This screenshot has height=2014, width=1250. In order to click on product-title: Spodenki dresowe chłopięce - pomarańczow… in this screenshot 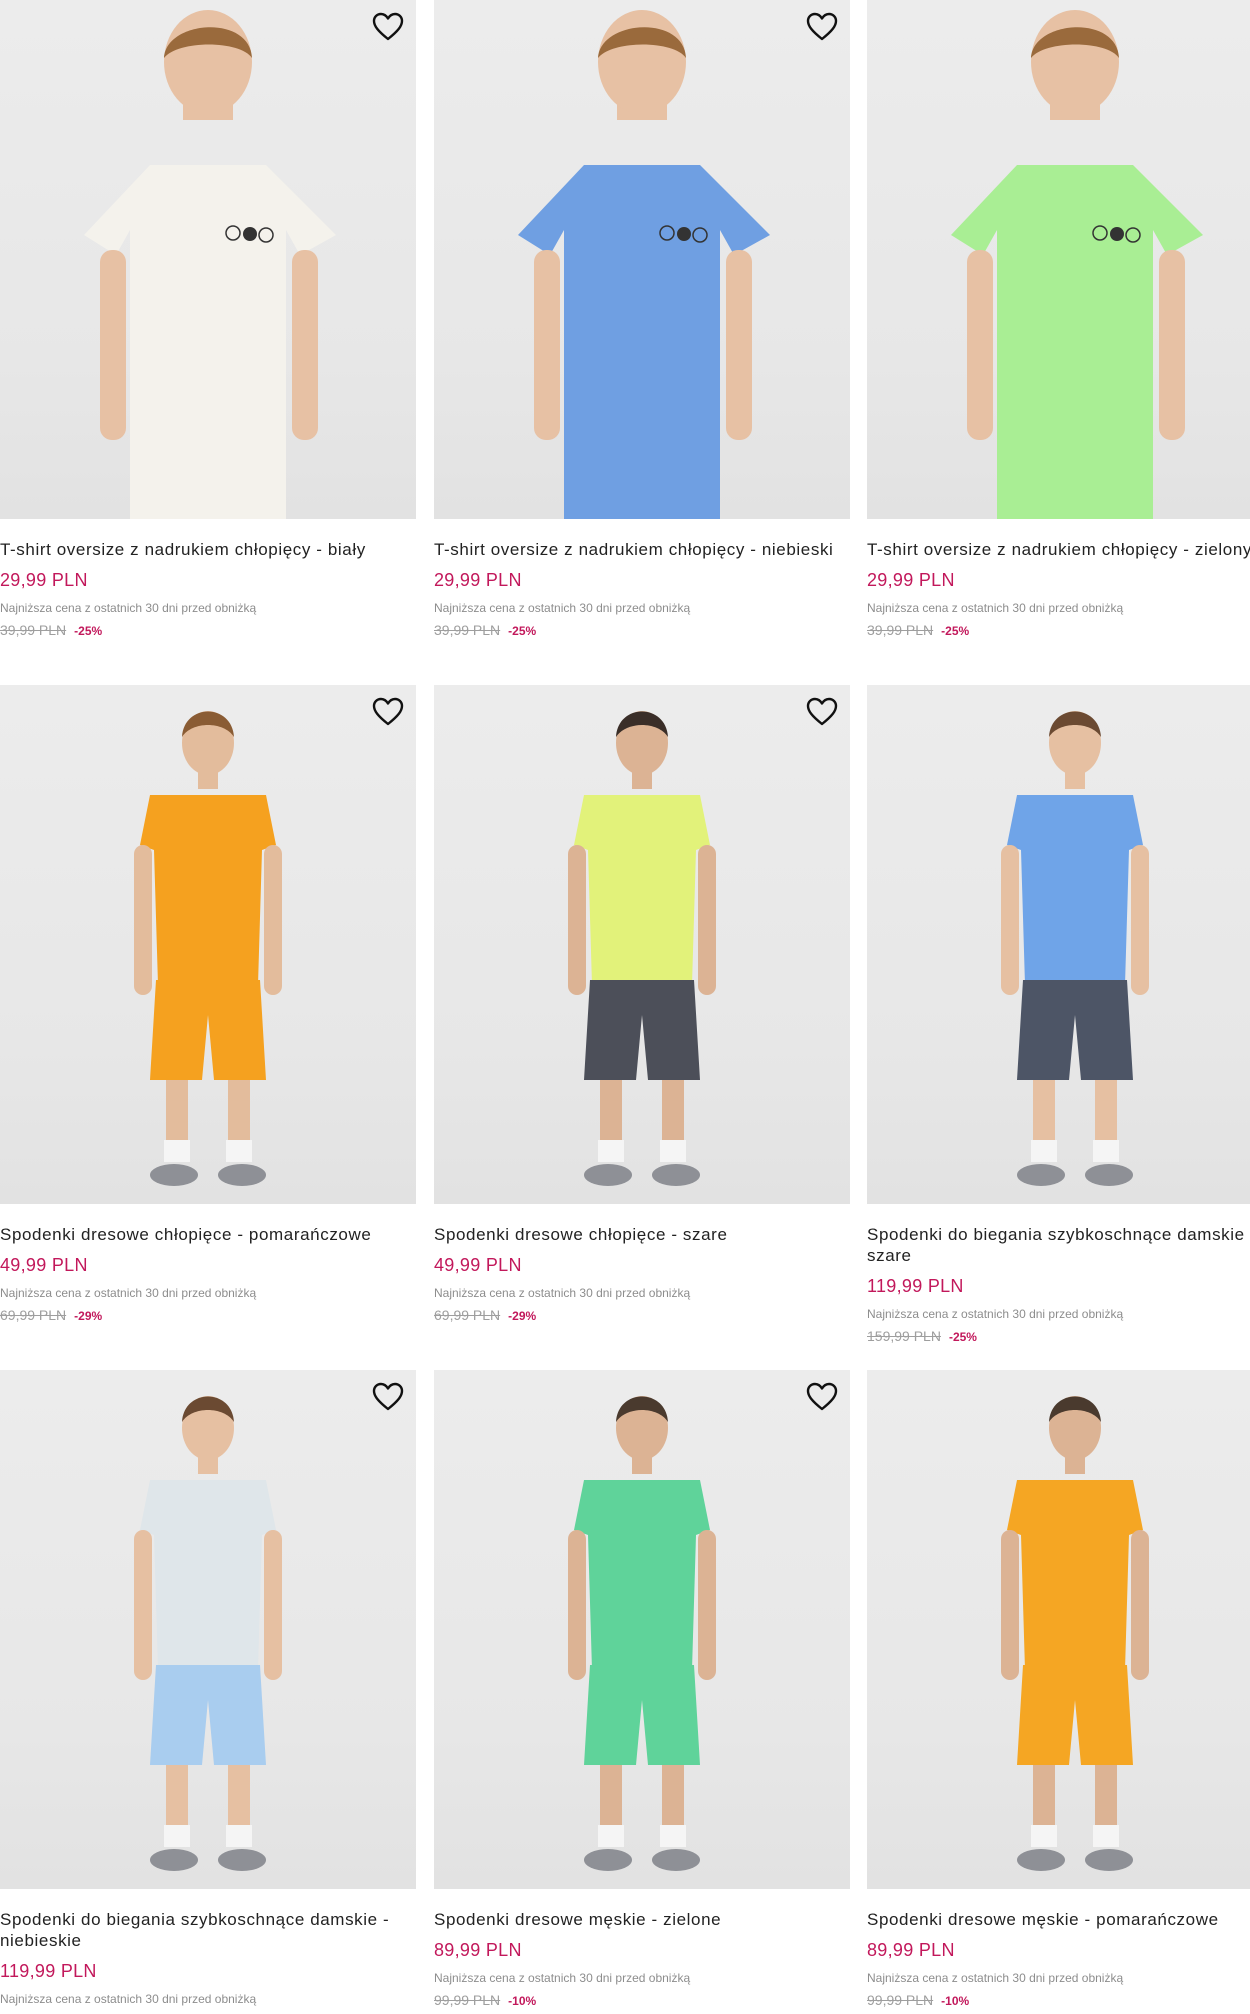, I will do `click(210, 1234)`.